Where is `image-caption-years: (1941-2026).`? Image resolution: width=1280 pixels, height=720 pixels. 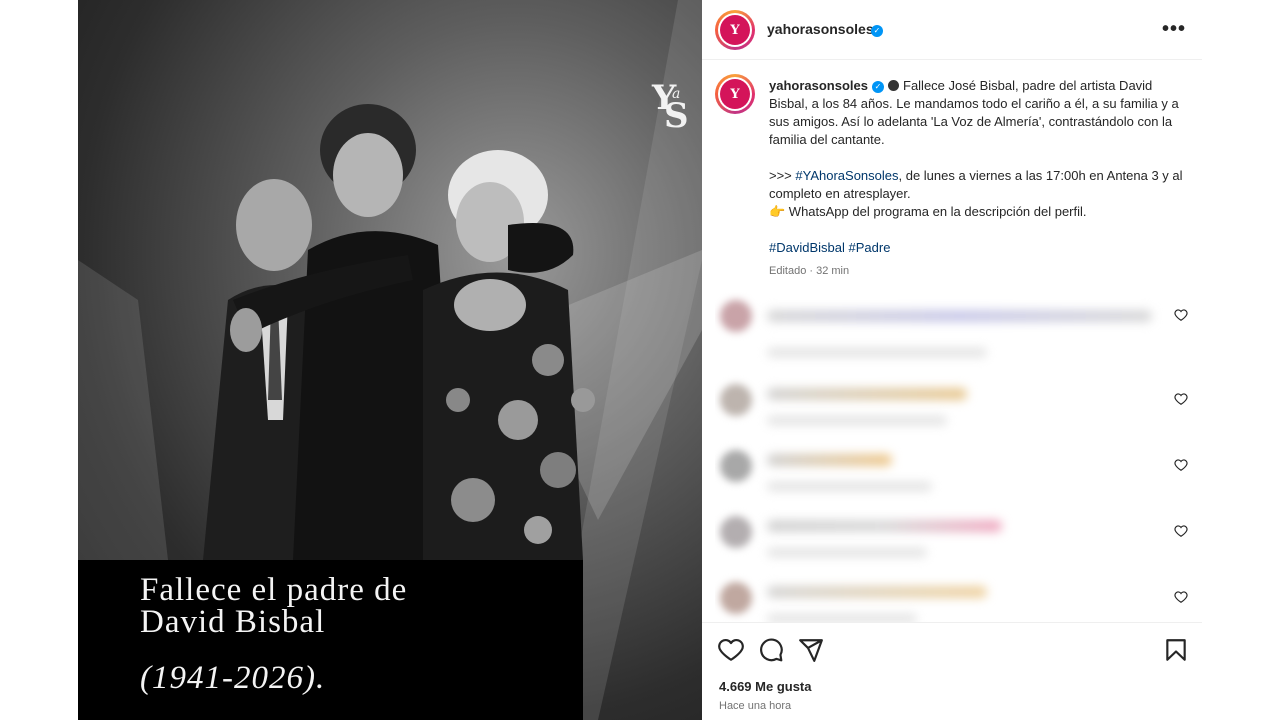
image-caption-years: (1941-2026). is located at coordinates (233, 678).